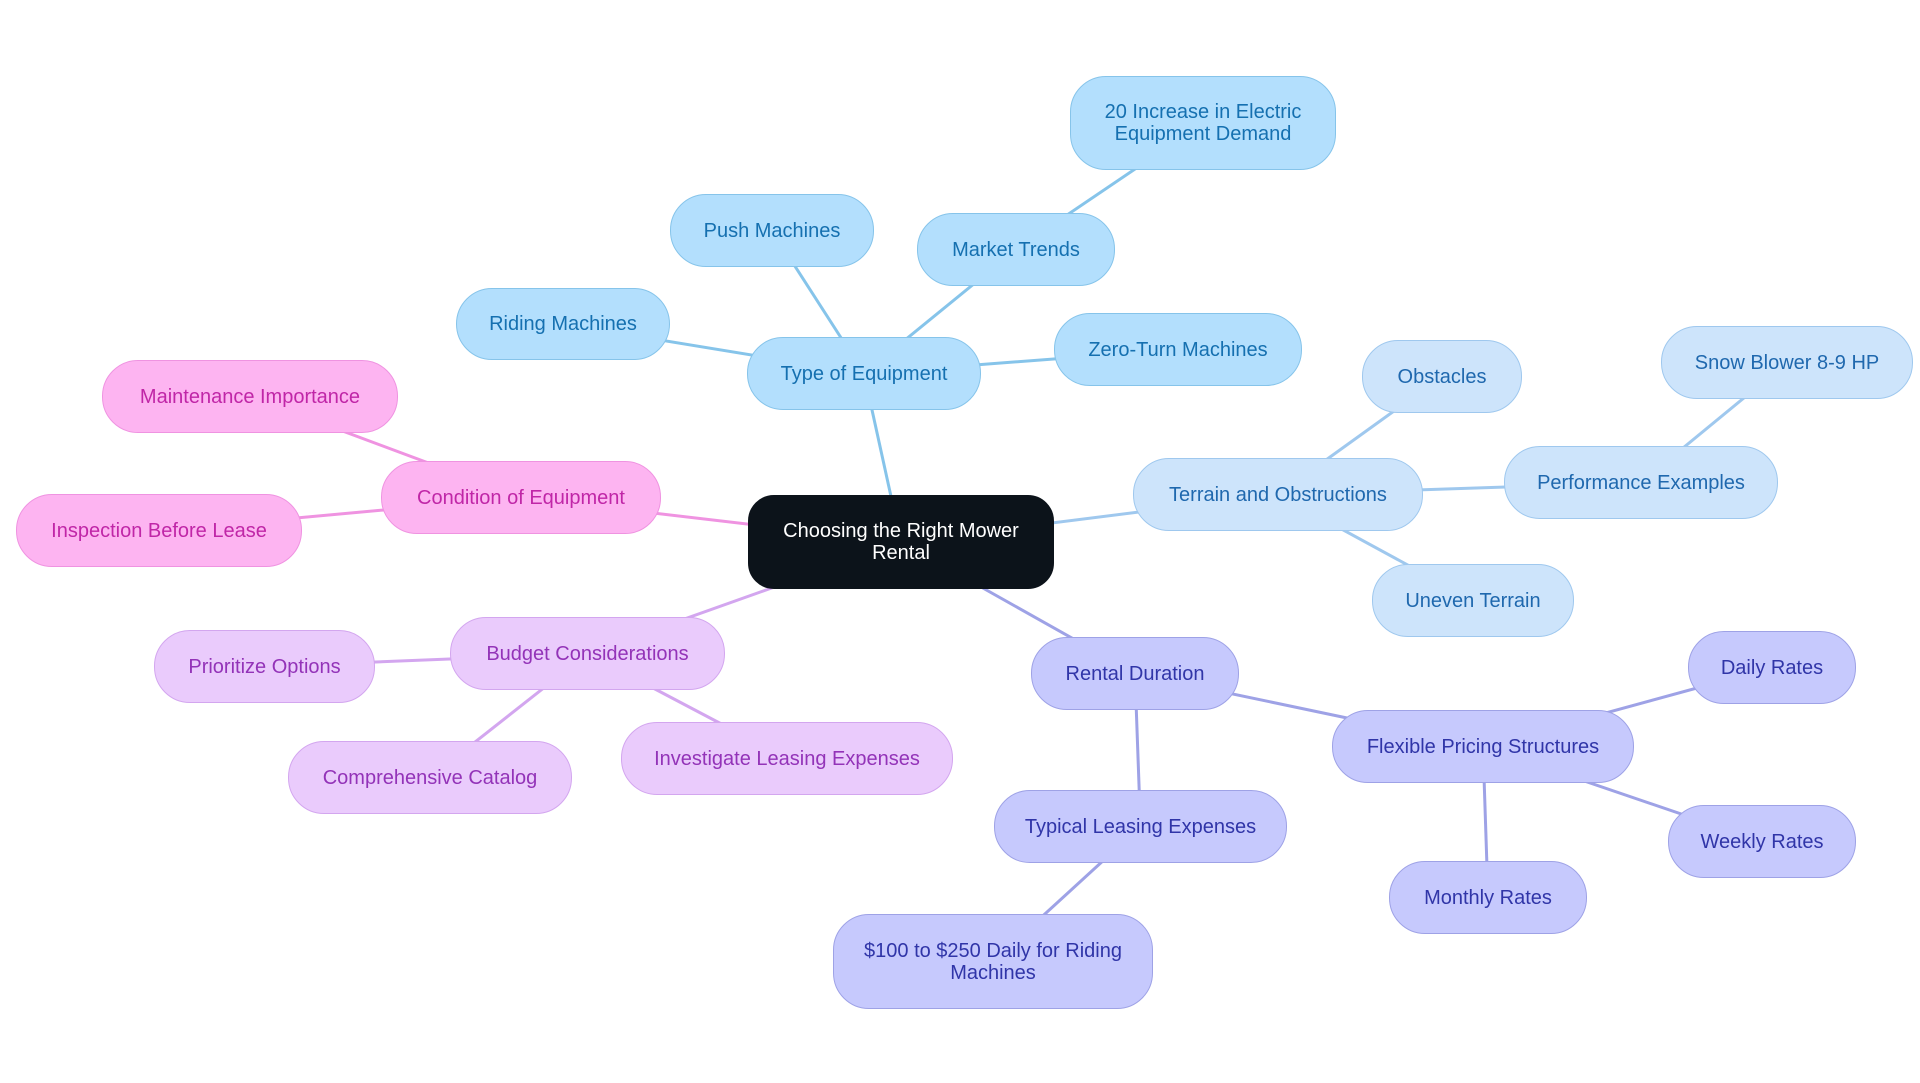  What do you see at coordinates (1473, 600) in the screenshot?
I see `node-uneven-terrain: Uneven Terrain` at bounding box center [1473, 600].